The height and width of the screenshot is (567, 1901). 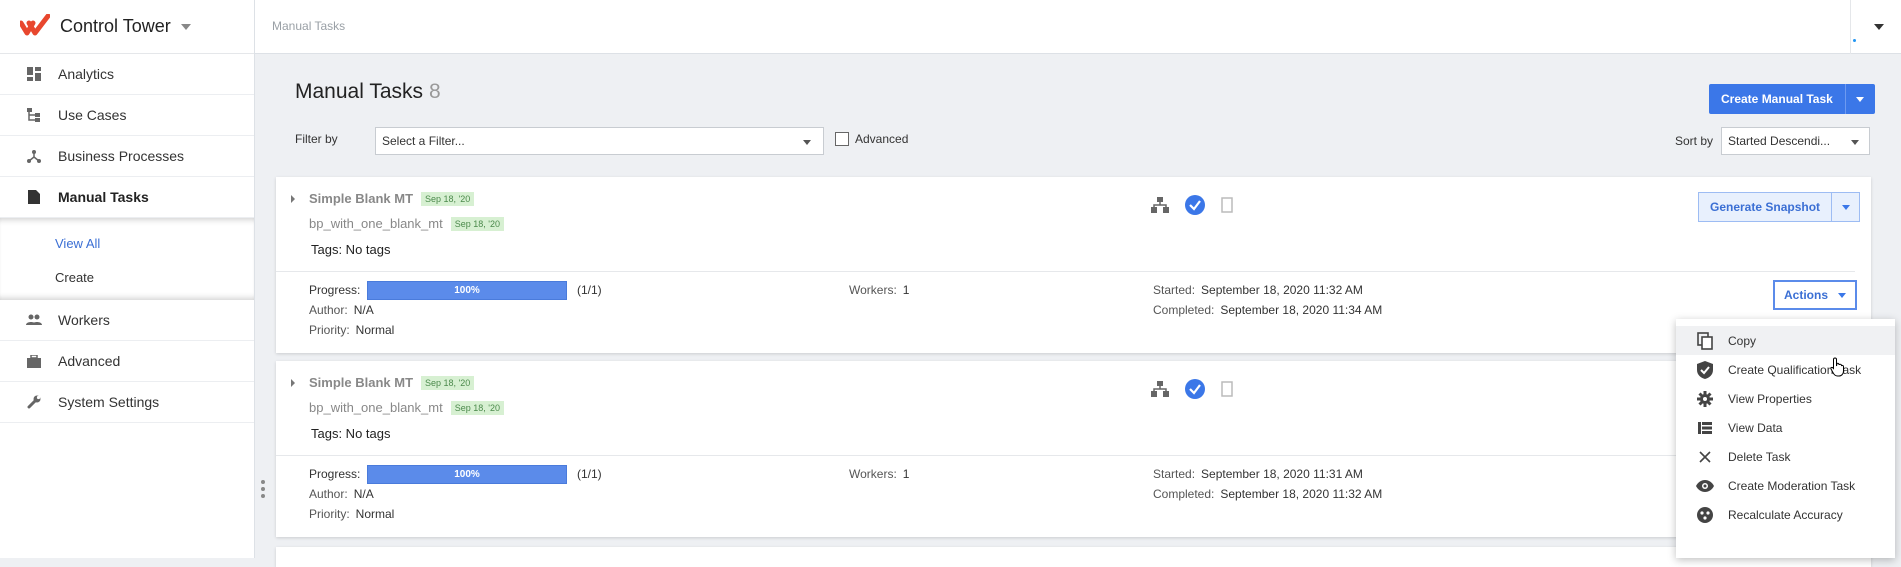 I want to click on author-value: N/A, so click(x=363, y=494).